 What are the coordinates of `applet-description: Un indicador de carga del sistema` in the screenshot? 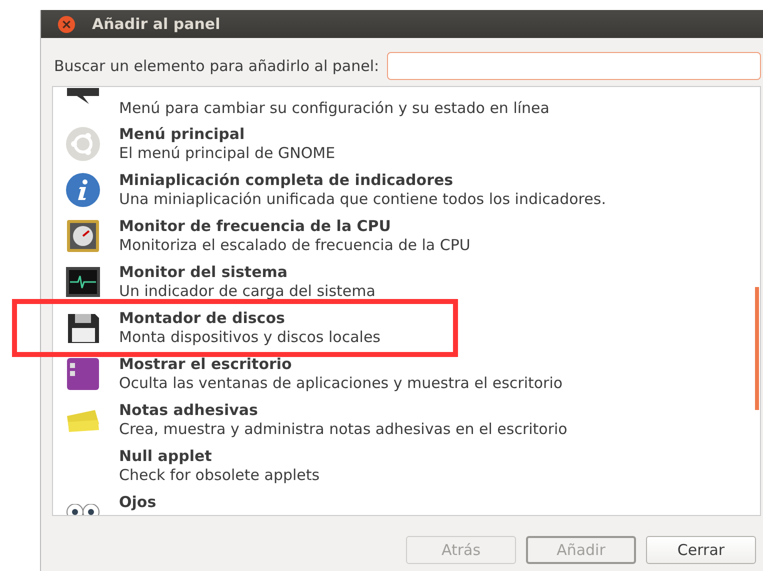 It's located at (247, 291).